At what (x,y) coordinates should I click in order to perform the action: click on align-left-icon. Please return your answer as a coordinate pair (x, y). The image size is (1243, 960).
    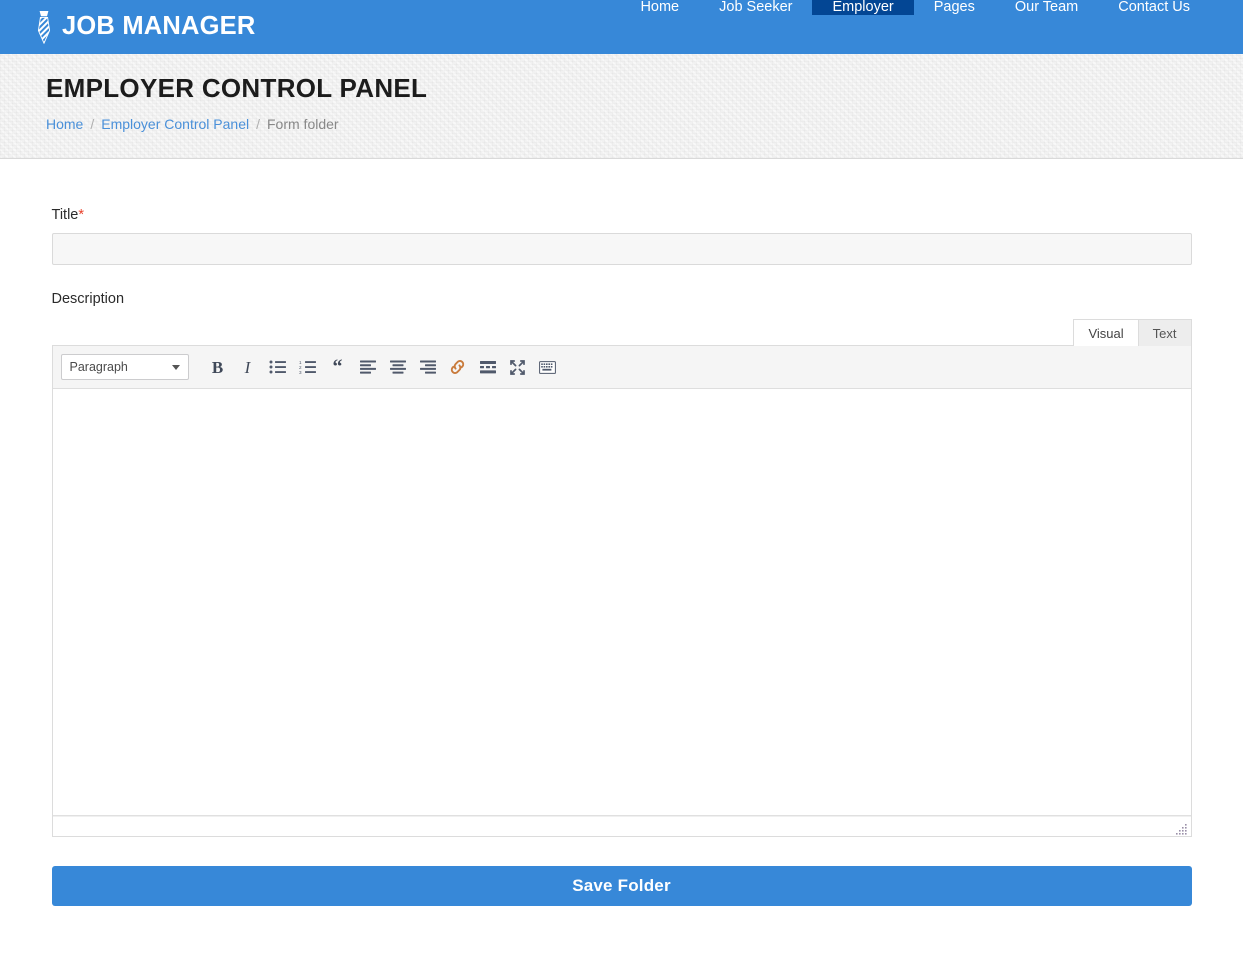
    Looking at the image, I should click on (368, 367).